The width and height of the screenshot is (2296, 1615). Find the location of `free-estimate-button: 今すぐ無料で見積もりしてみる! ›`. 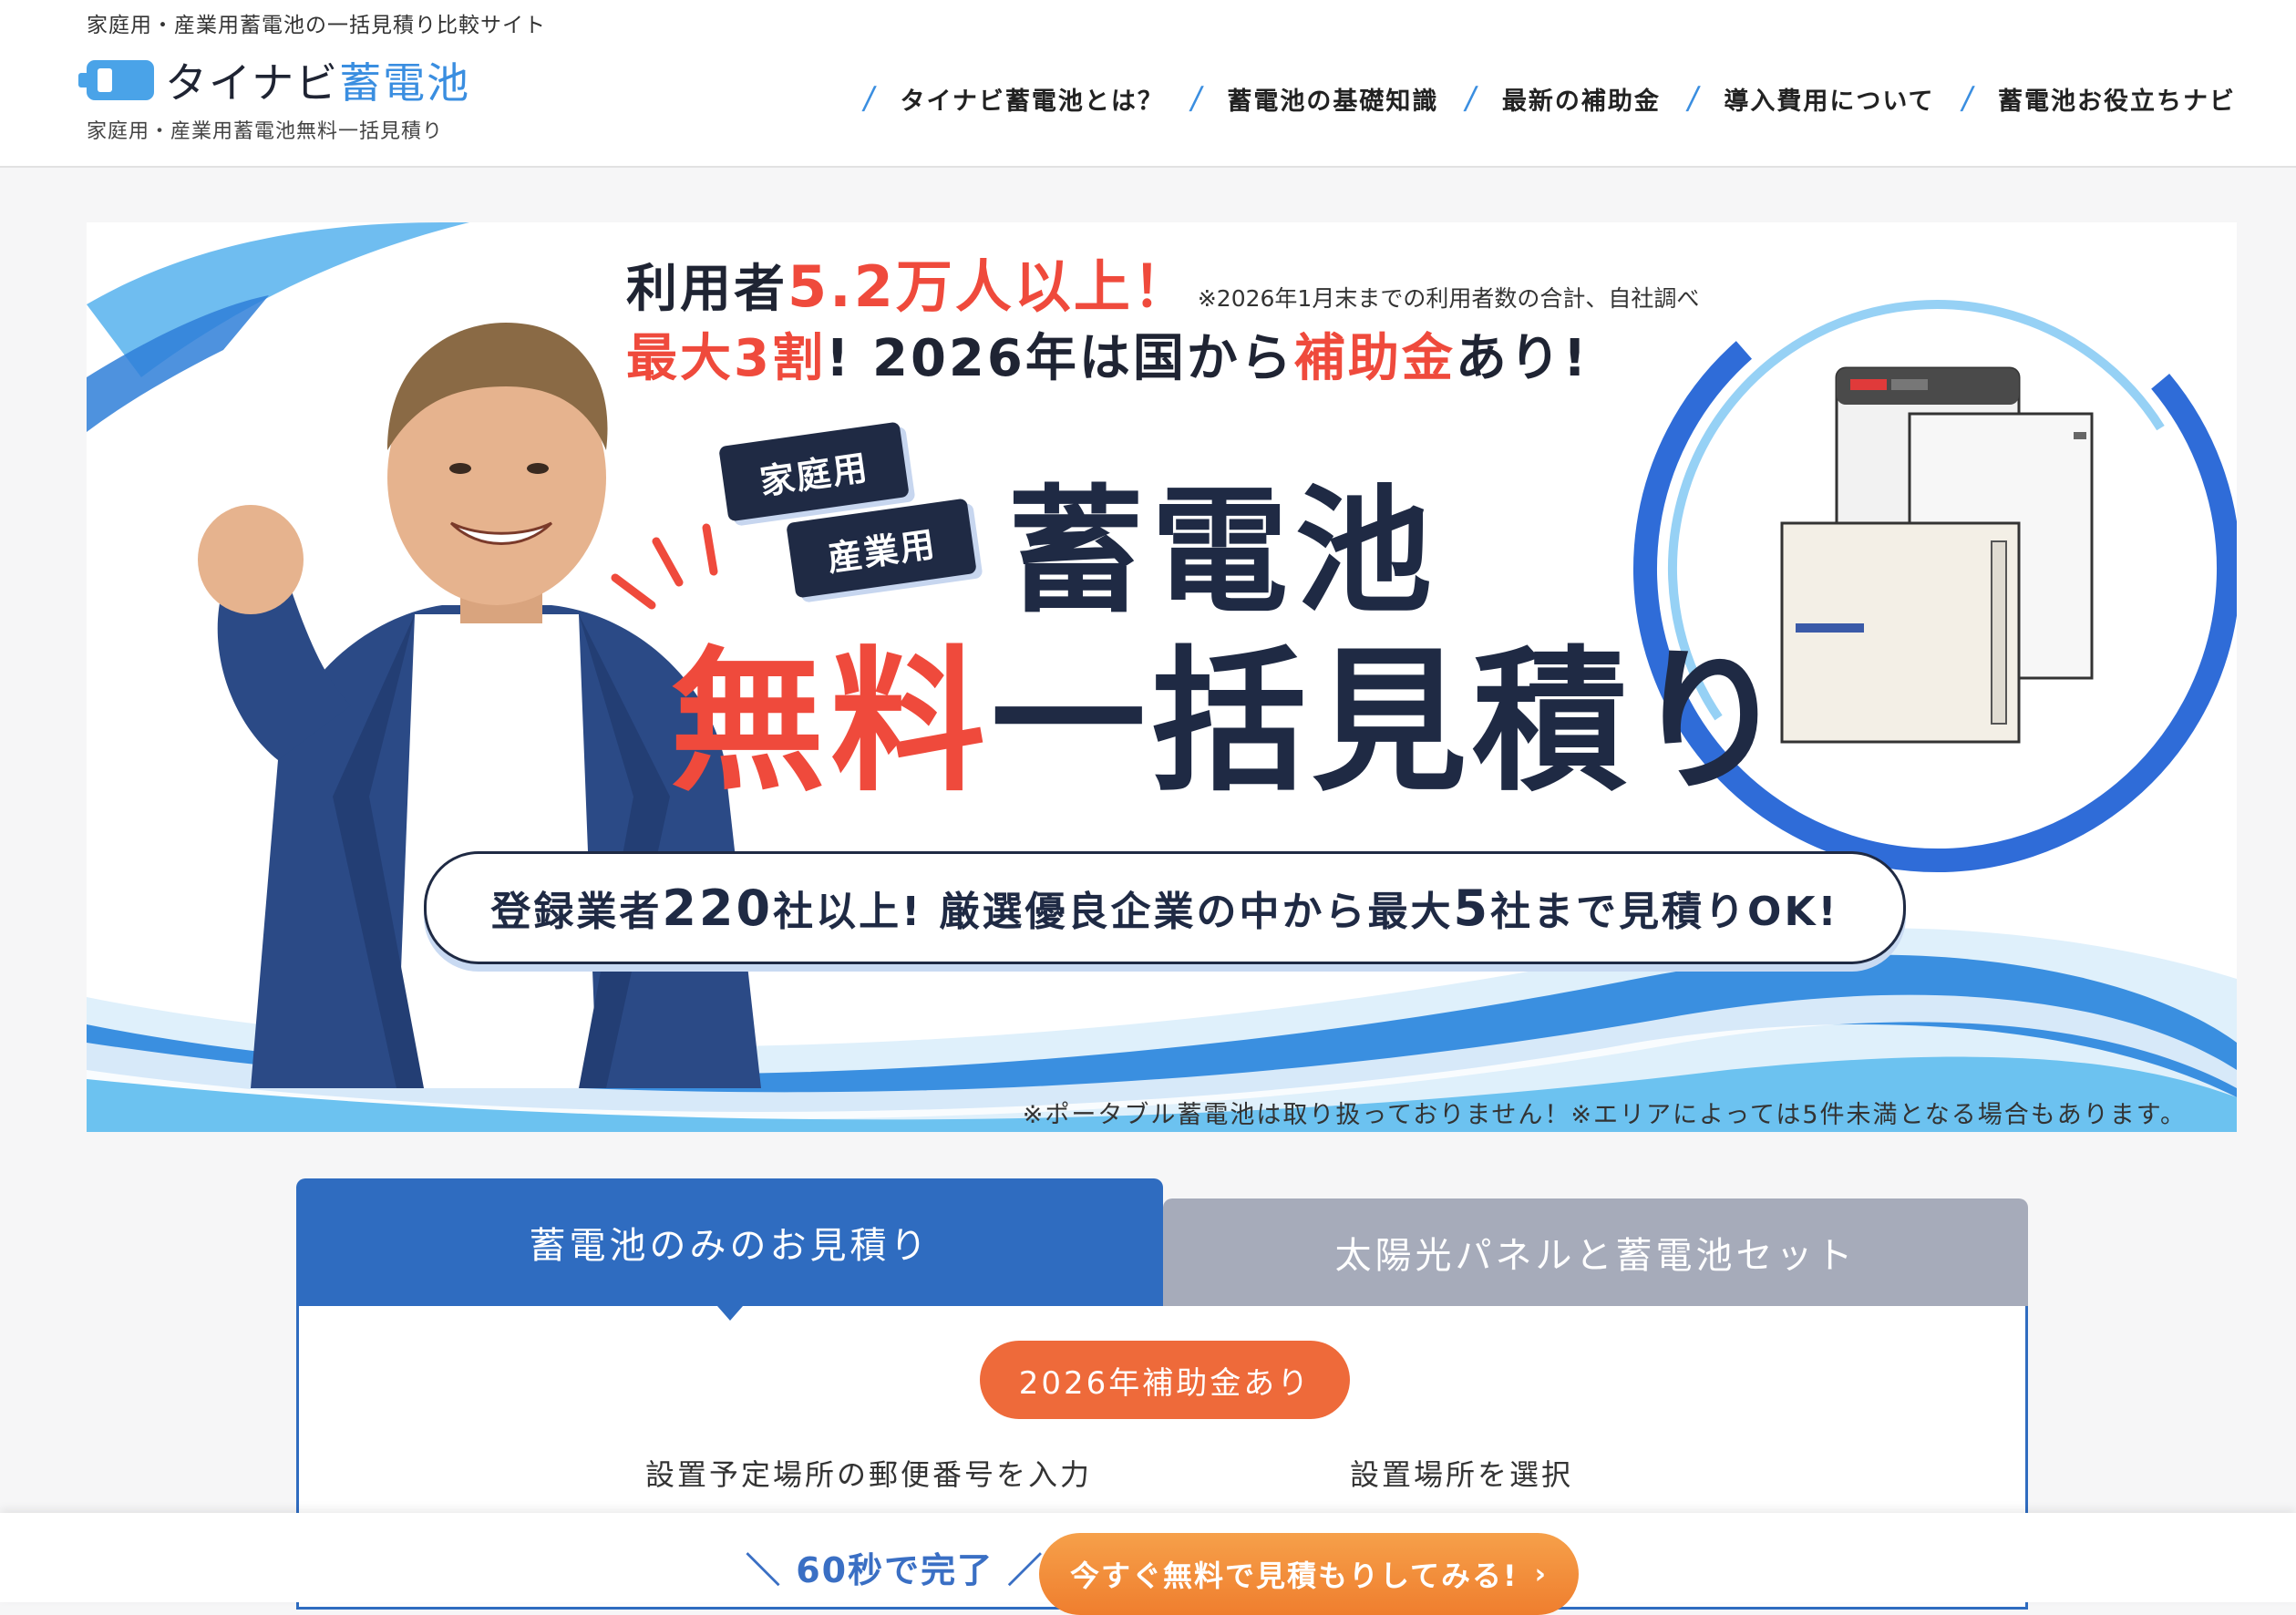

free-estimate-button: 今すぐ無料で見積もりしてみる! › is located at coordinates (1309, 1574).